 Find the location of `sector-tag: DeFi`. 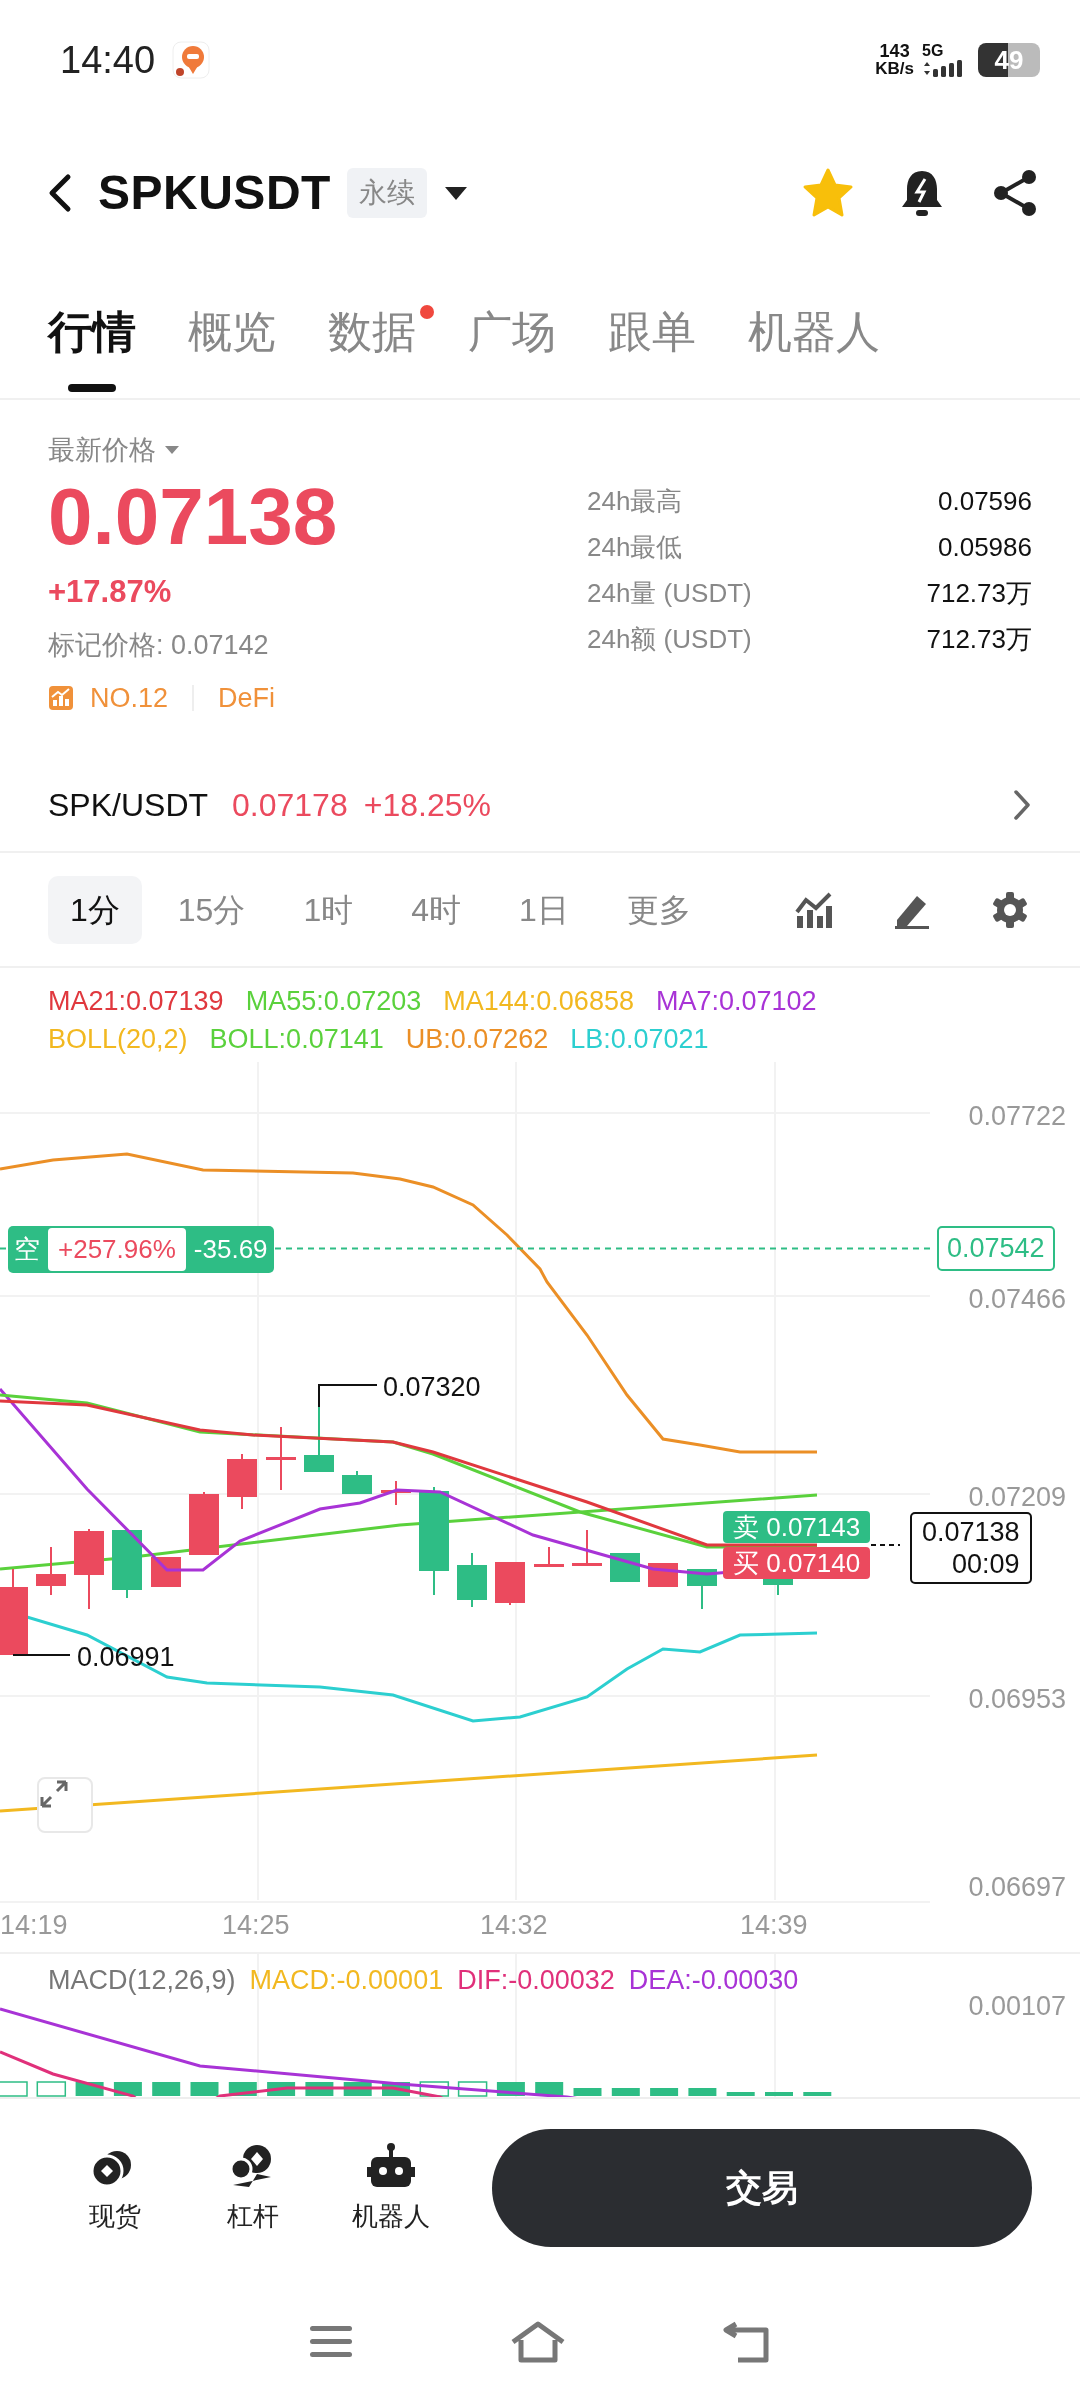

sector-tag: DeFi is located at coordinates (247, 697).